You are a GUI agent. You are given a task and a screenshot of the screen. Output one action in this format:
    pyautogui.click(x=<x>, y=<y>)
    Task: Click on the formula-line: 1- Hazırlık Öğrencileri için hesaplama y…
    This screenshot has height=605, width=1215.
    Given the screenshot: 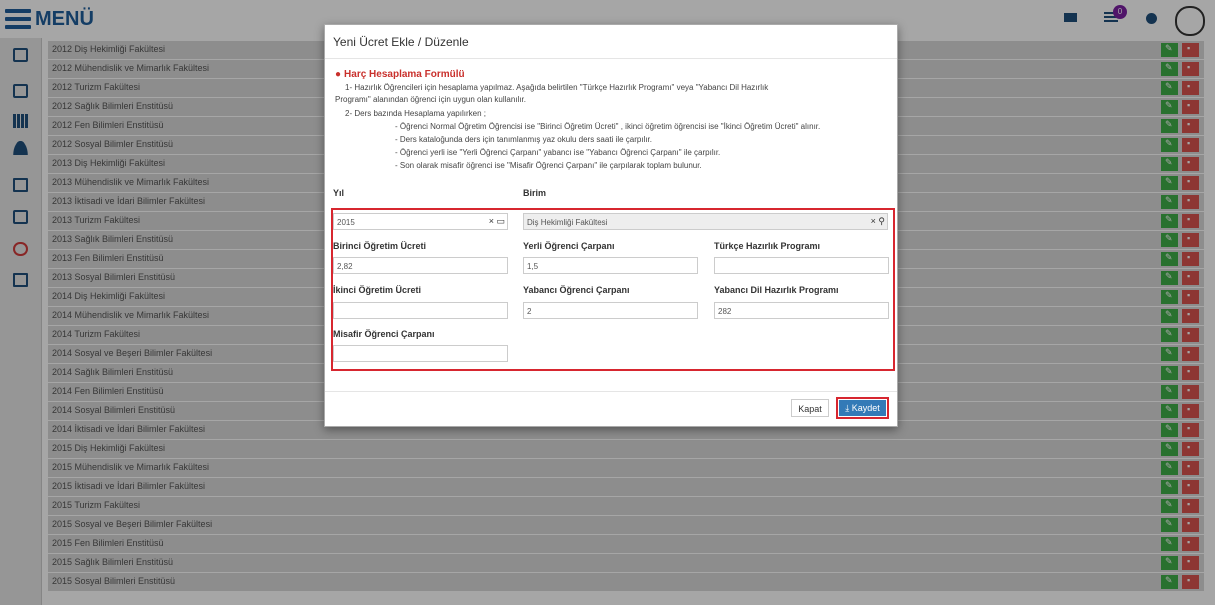 What is the action you would take?
    pyautogui.click(x=557, y=87)
    